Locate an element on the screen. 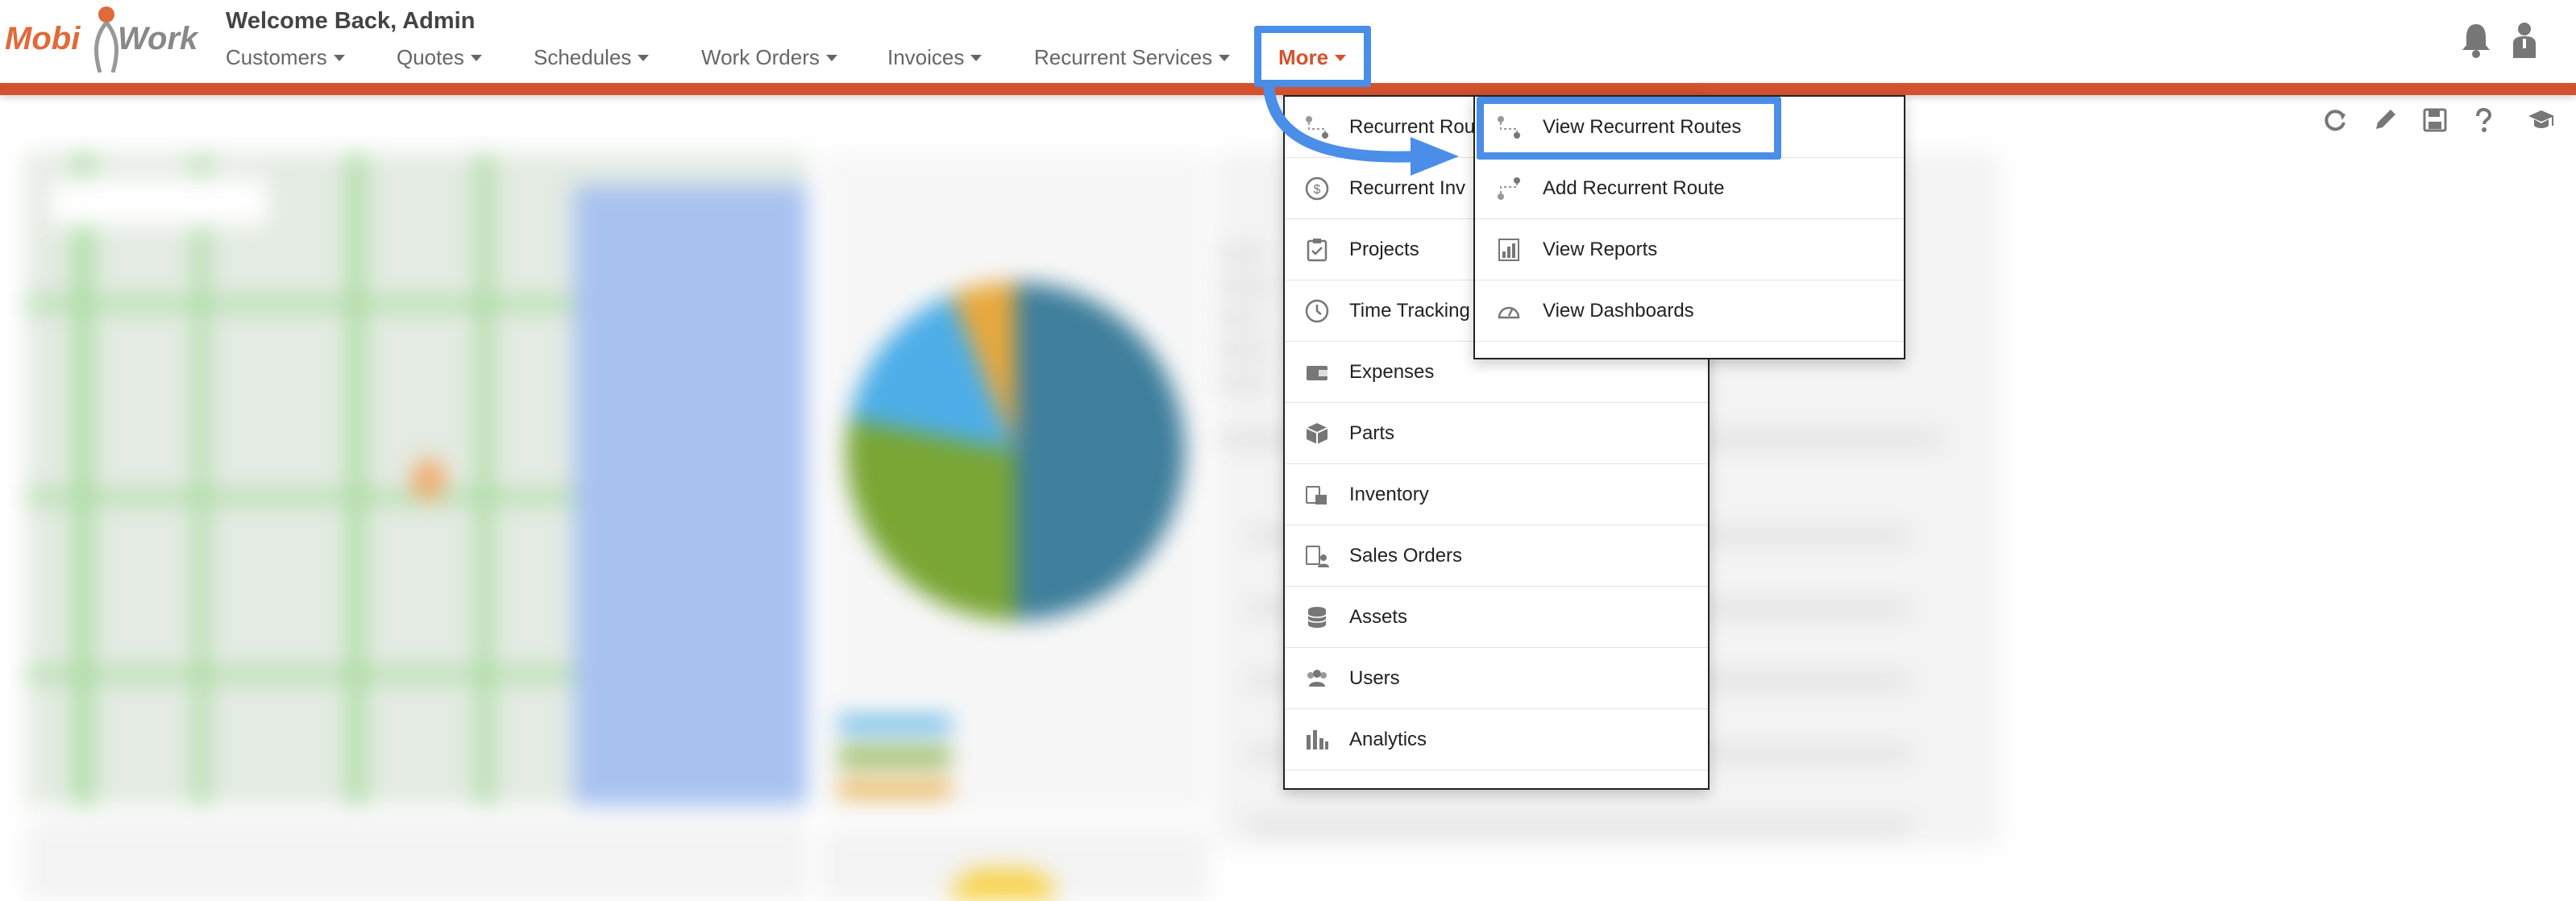  menu-item-label: Expenses is located at coordinates (1392, 371).